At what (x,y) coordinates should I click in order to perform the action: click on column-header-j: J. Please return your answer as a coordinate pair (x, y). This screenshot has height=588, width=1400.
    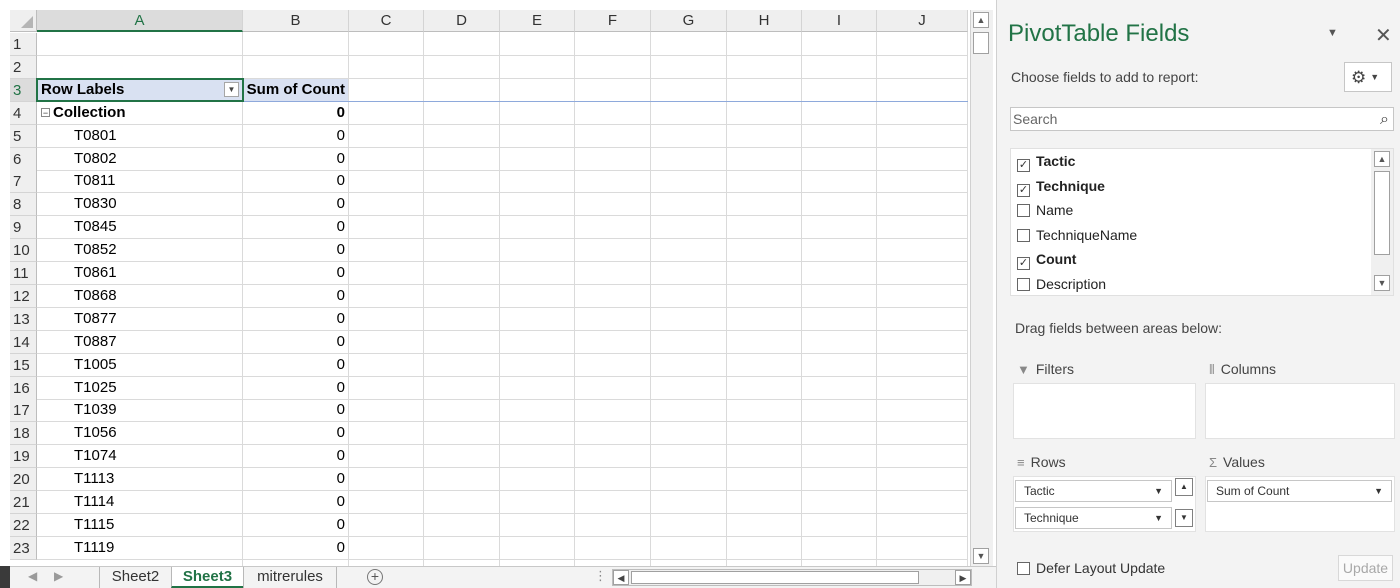
    Looking at the image, I should click on (922, 21).